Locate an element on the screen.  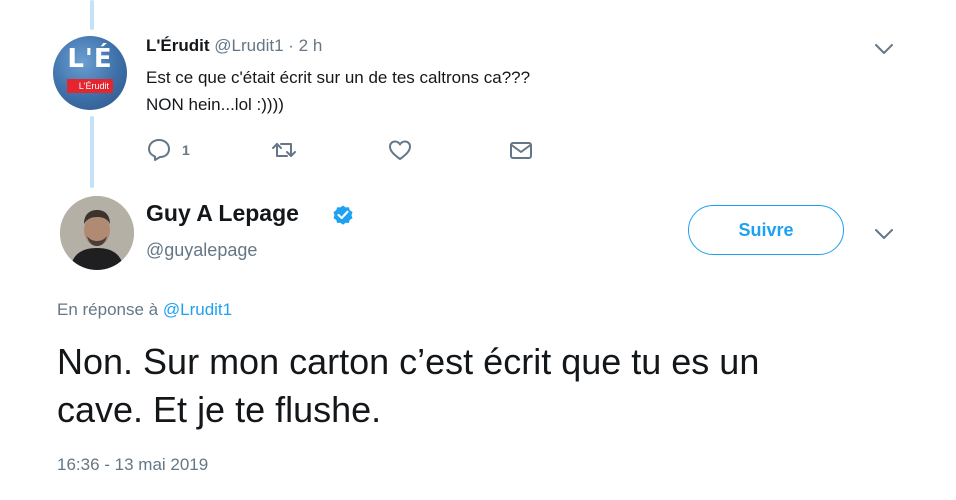
avatar-logo-subtext: L'Érudit is located at coordinates (90, 86).